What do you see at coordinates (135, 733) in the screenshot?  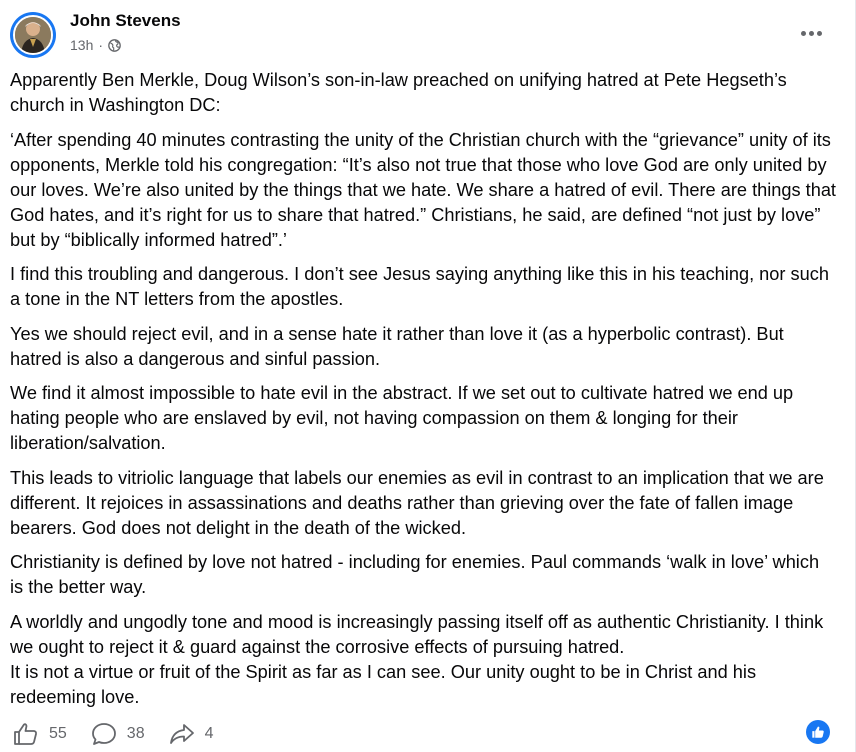 I see `comment-count: 38` at bounding box center [135, 733].